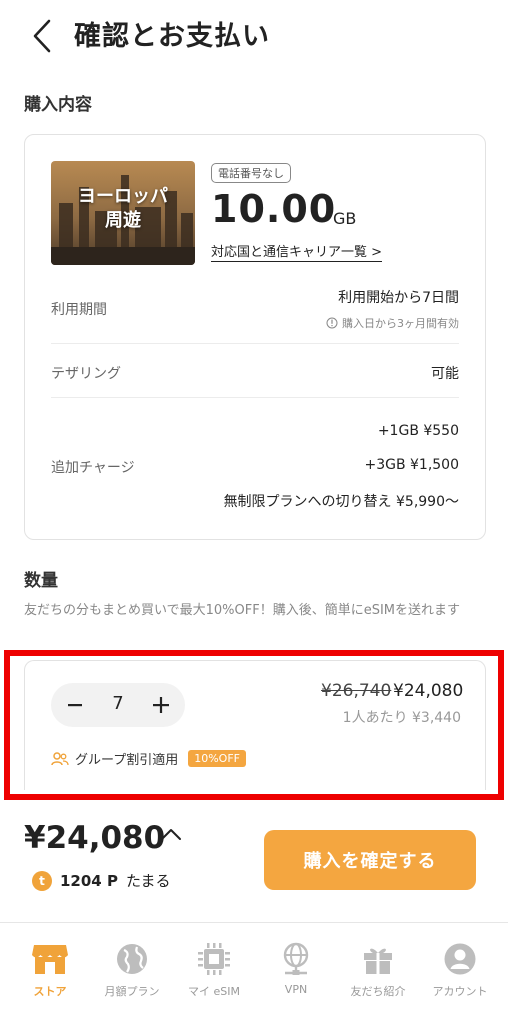 The height and width of the screenshot is (1025, 508). I want to click on group-discount-row: グループ割引適用 10%OFF, so click(148, 758).